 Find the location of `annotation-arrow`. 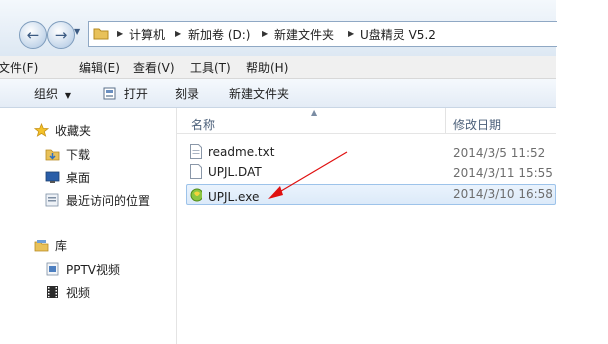

annotation-arrow is located at coordinates (308, 175).